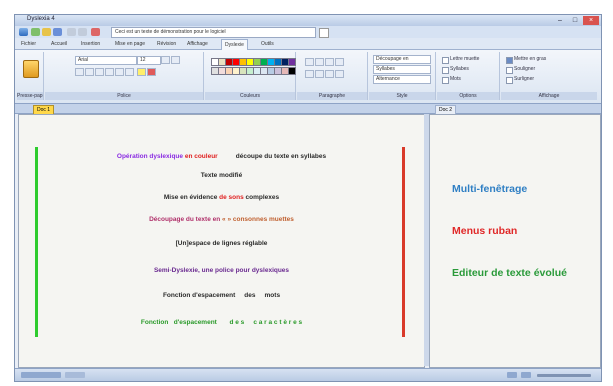 This screenshot has height=386, width=613. Describe the element at coordinates (197, 44) in the screenshot. I see `tab-affichage: Affichage` at that location.